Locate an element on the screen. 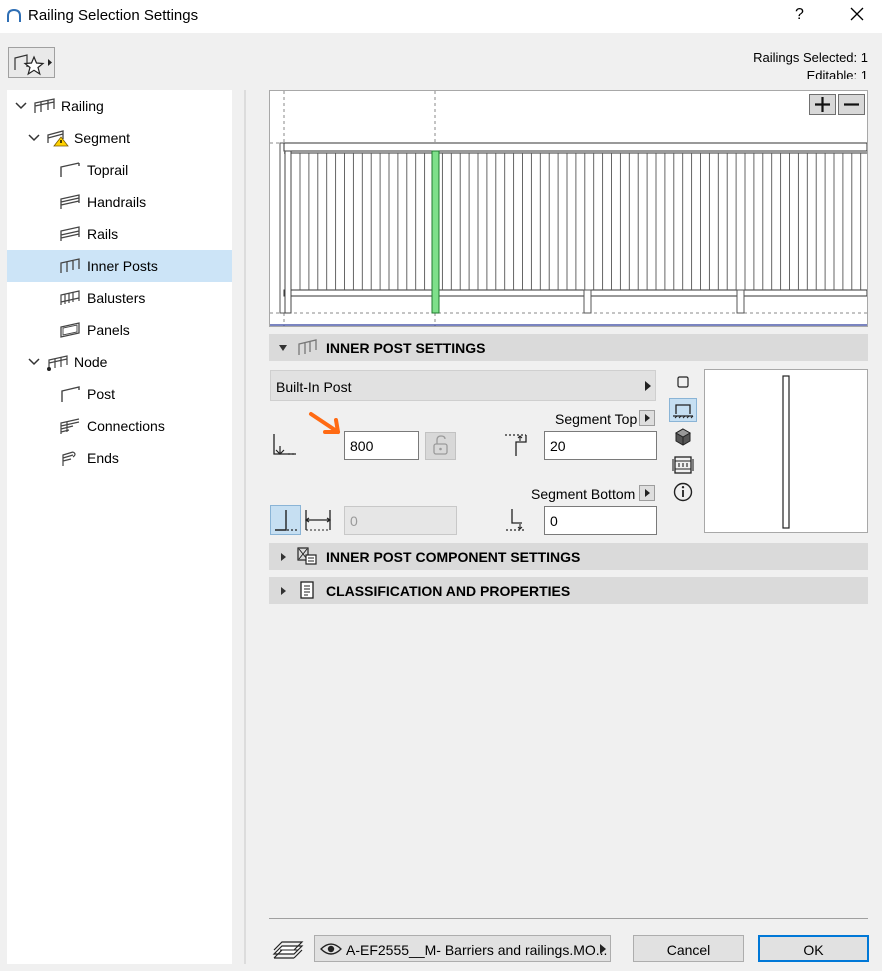  view-3d-button is located at coordinates (683, 437).